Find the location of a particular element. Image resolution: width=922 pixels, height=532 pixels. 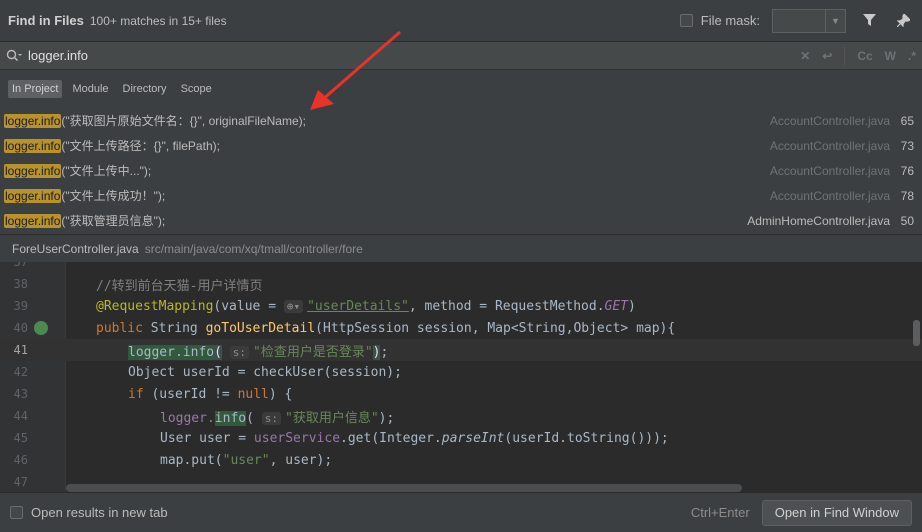

match-case-toggle: Cc is located at coordinates (864, 56).